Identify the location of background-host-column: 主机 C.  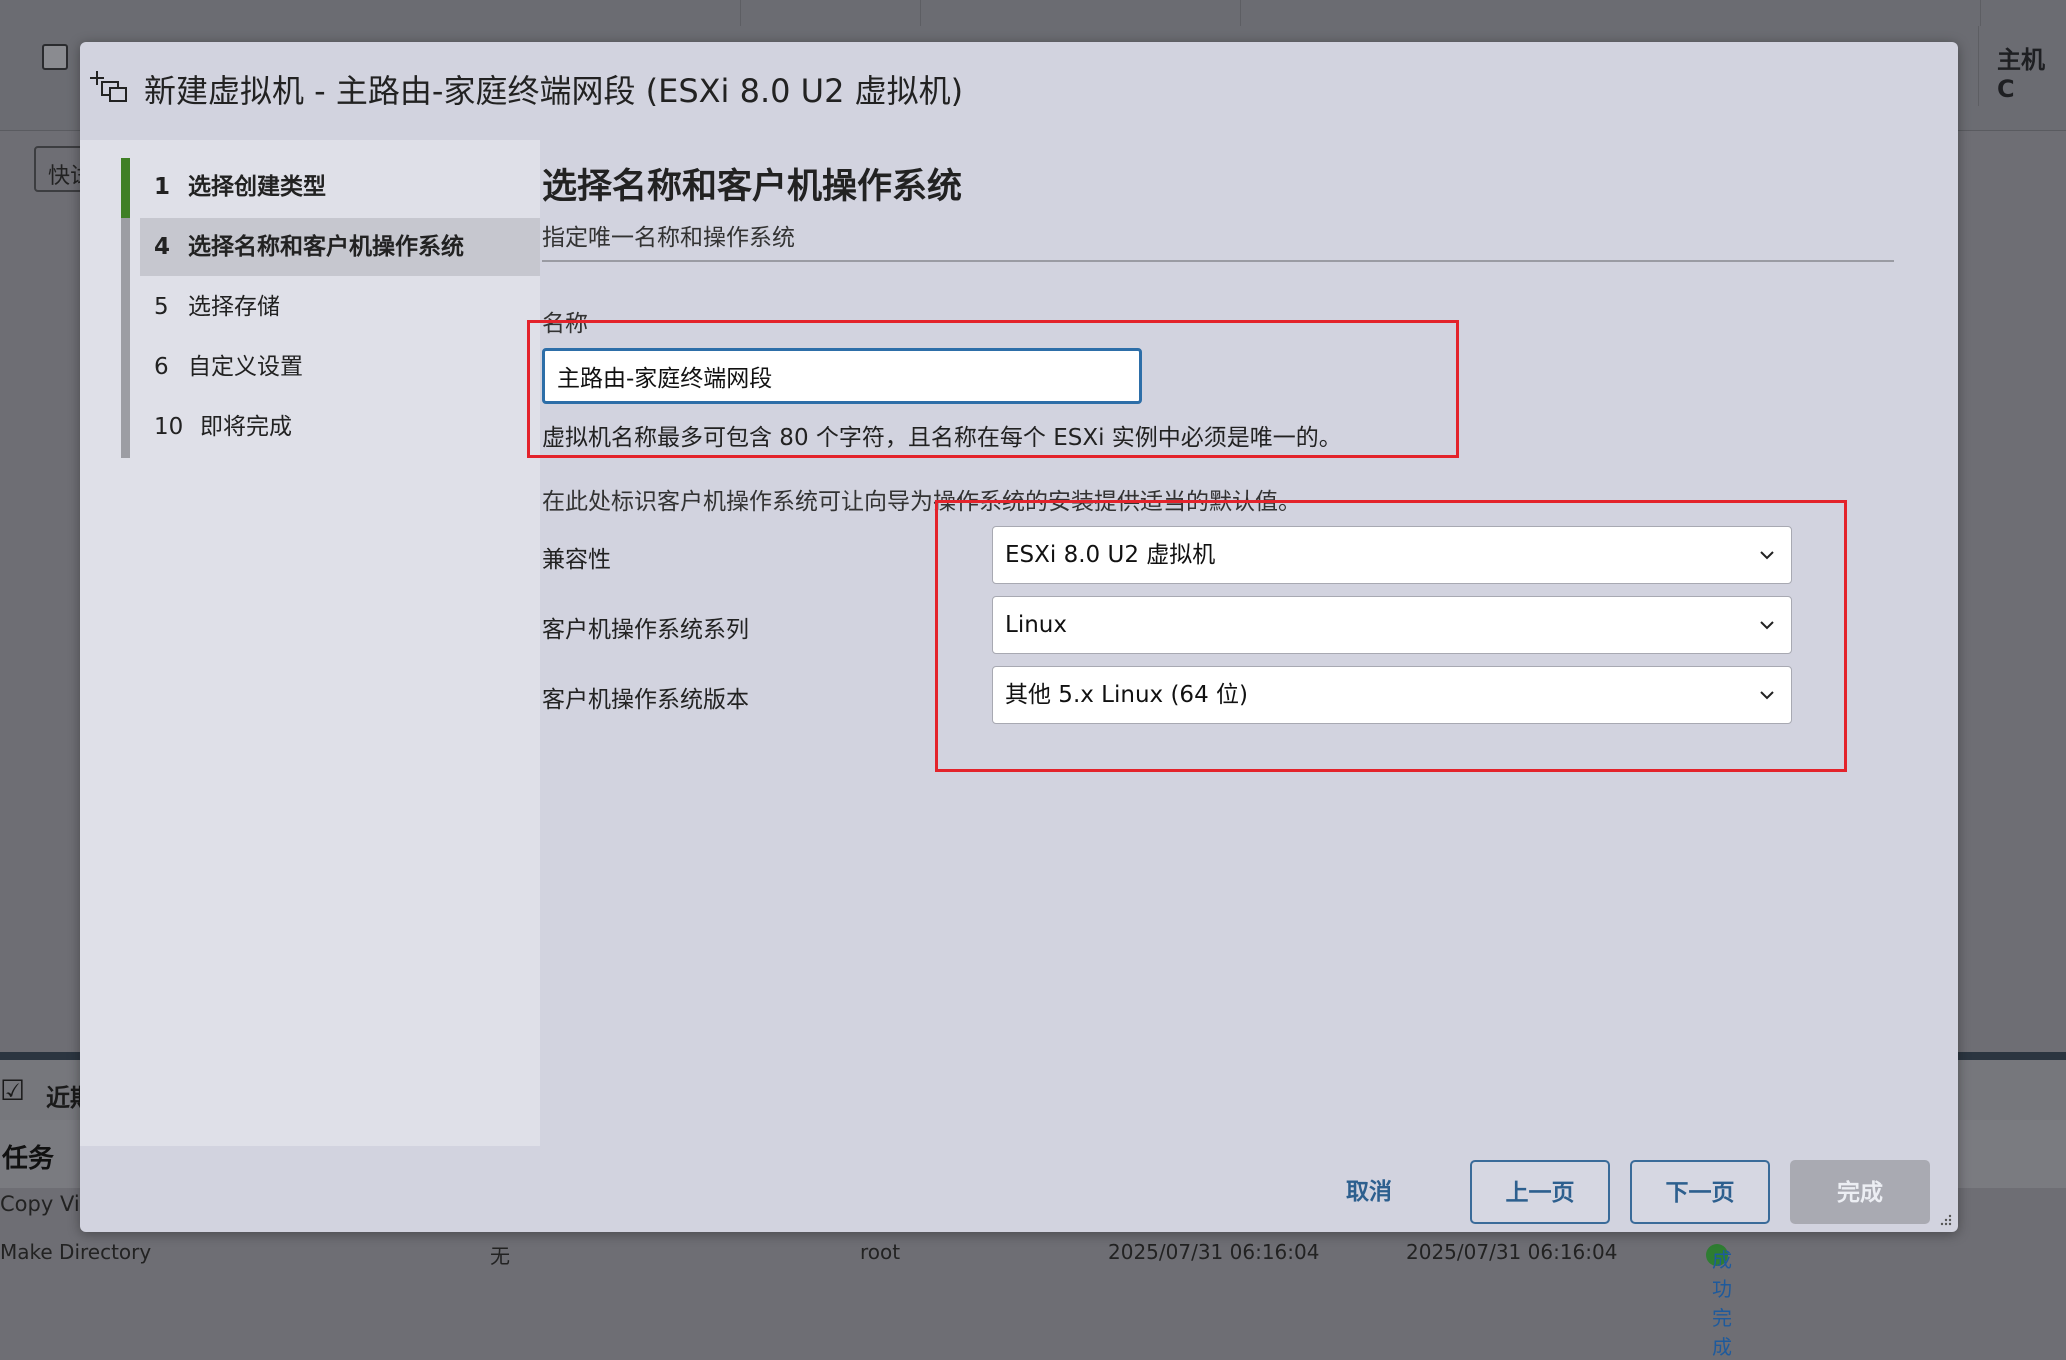
(2022, 66).